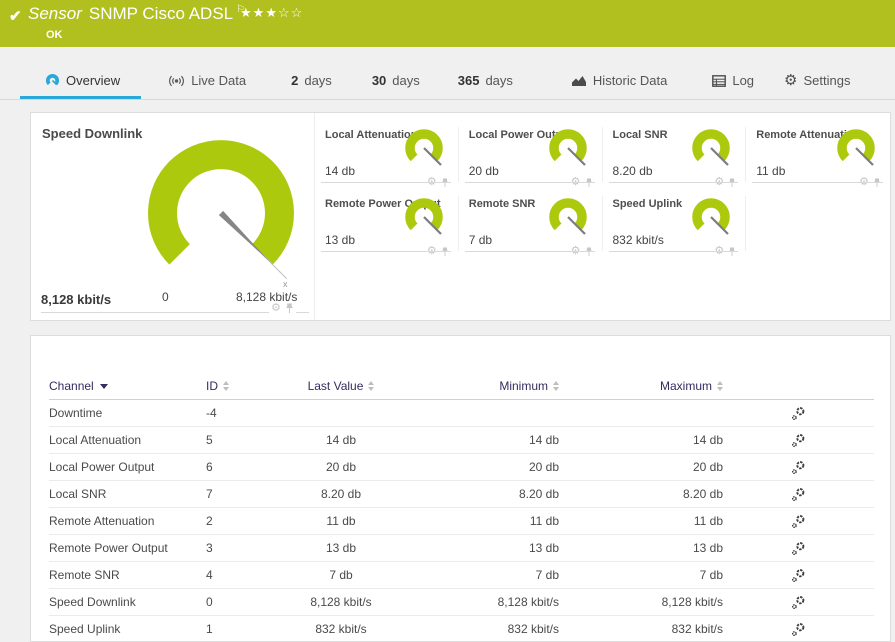  Describe the element at coordinates (533, 629) in the screenshot. I see `minimum-cell: 832 kbit/s` at that location.